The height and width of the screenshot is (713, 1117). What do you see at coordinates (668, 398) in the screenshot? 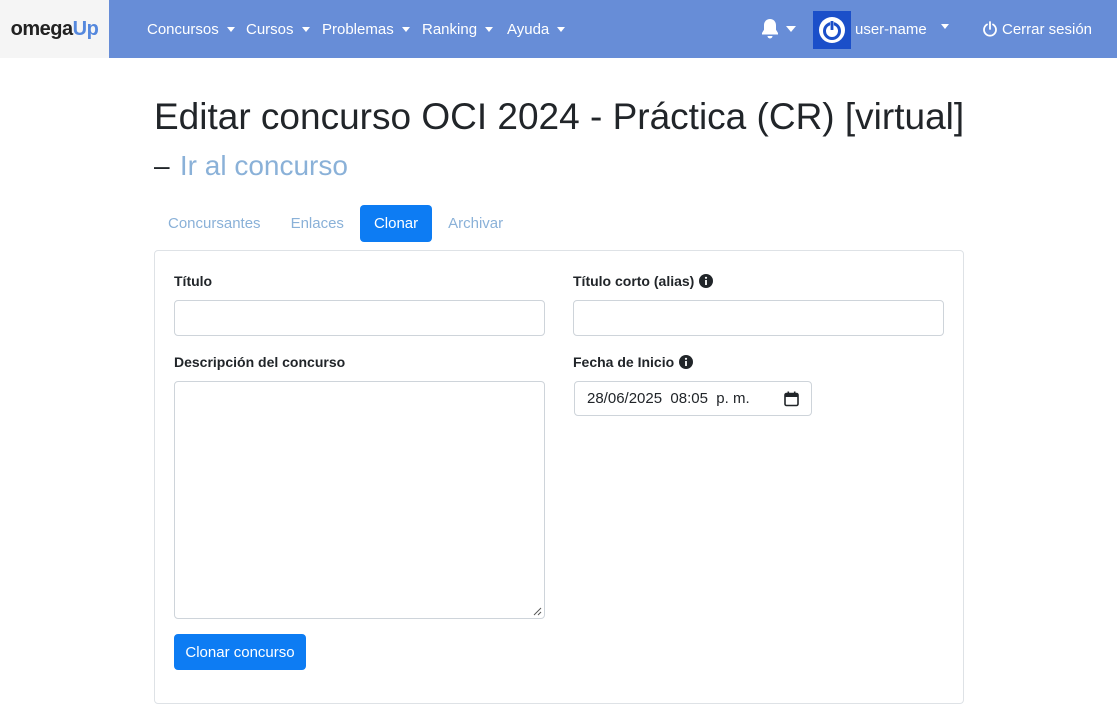
I see `start-date-value: 28/06/2025 08:05 p. m.` at bounding box center [668, 398].